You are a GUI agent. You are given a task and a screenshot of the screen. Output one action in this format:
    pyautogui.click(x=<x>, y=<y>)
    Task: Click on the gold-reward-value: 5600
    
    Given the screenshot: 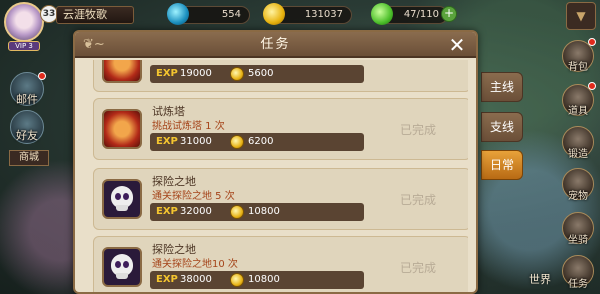 What is the action you would take?
    pyautogui.click(x=261, y=73)
    